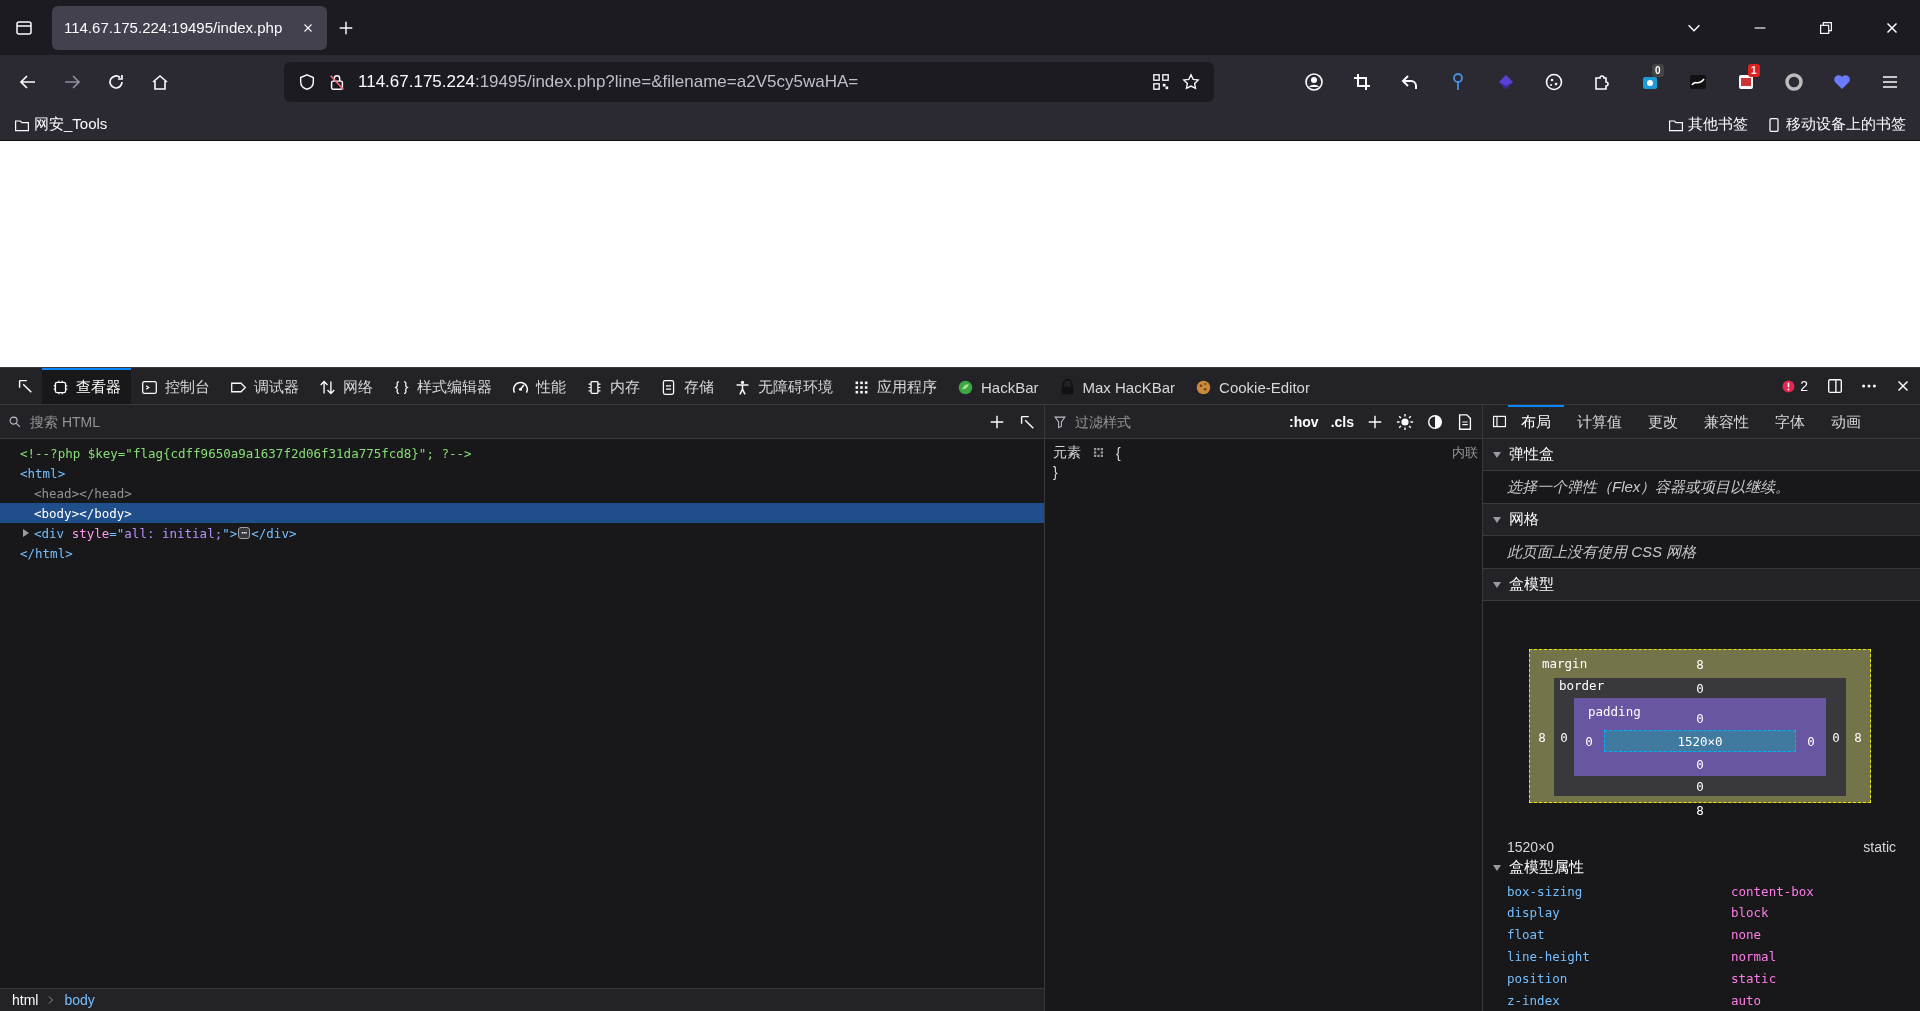 The height and width of the screenshot is (1011, 1920). I want to click on property-value: normal, so click(1754, 956).